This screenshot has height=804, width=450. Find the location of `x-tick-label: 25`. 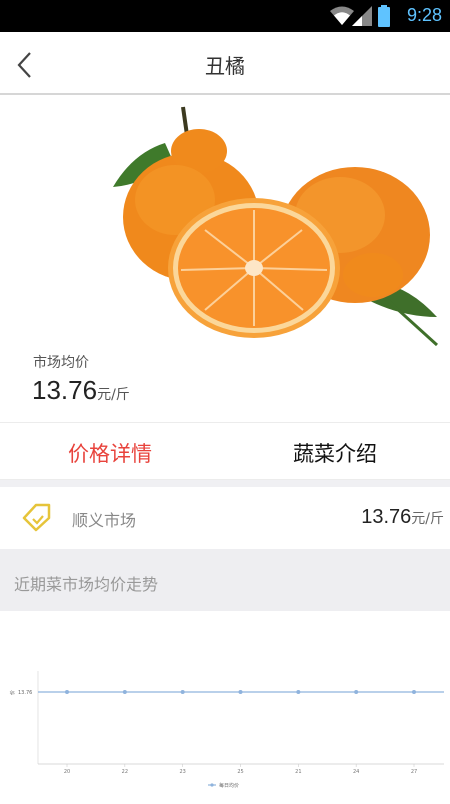

x-tick-label: 25 is located at coordinates (240, 772).